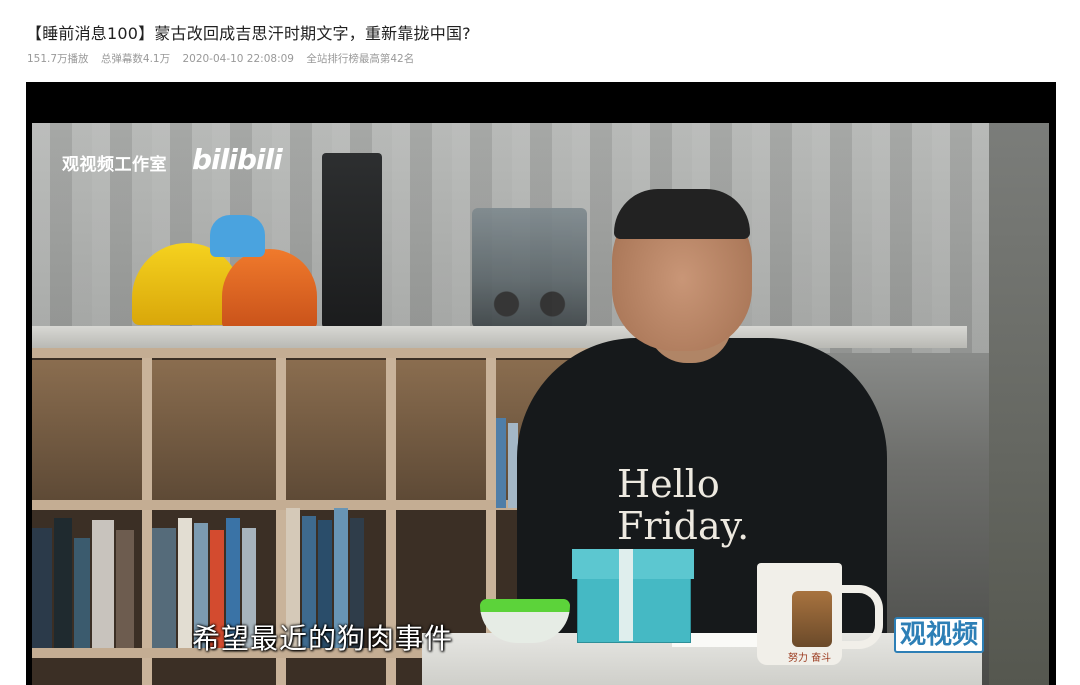  I want to click on channel-logo: 观视频, so click(939, 635).